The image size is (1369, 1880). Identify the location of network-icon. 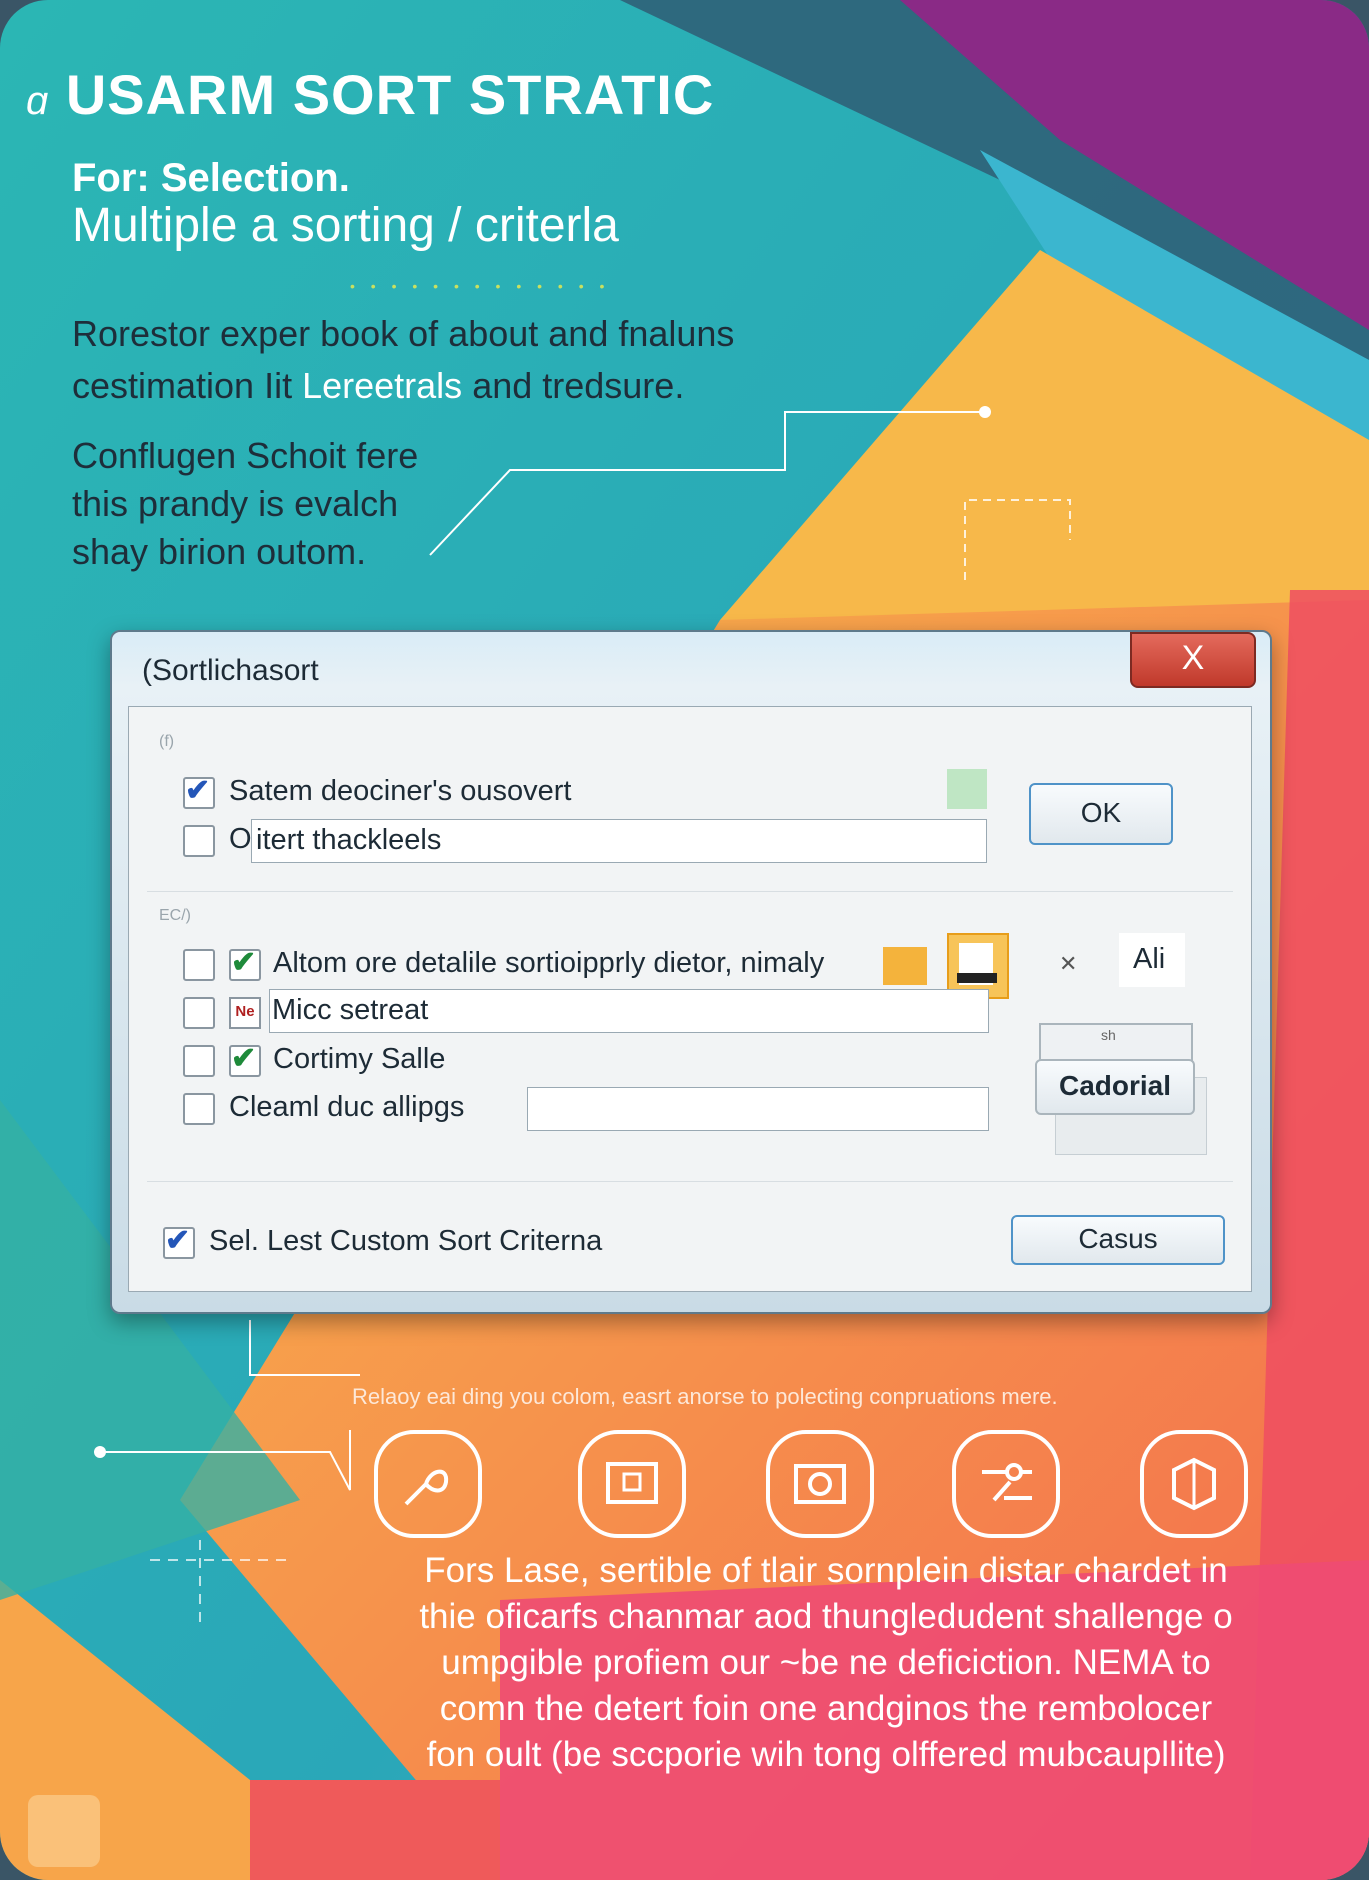
(1006, 1484).